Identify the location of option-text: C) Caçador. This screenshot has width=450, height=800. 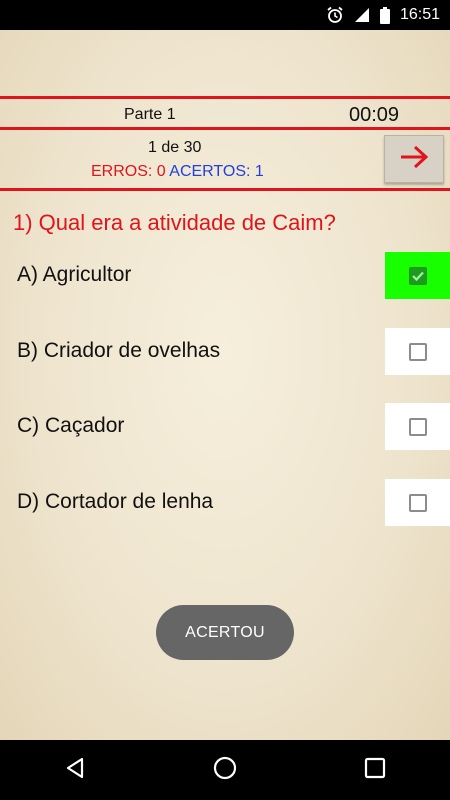
(70, 426).